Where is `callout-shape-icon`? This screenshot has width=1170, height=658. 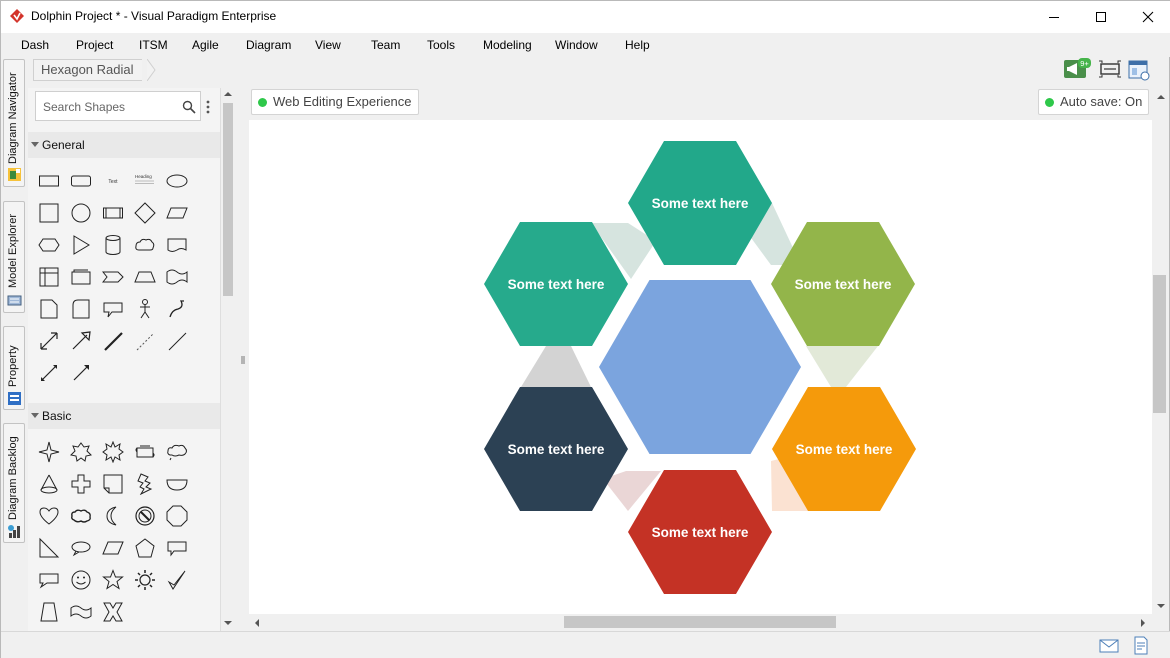 callout-shape-icon is located at coordinates (113, 309).